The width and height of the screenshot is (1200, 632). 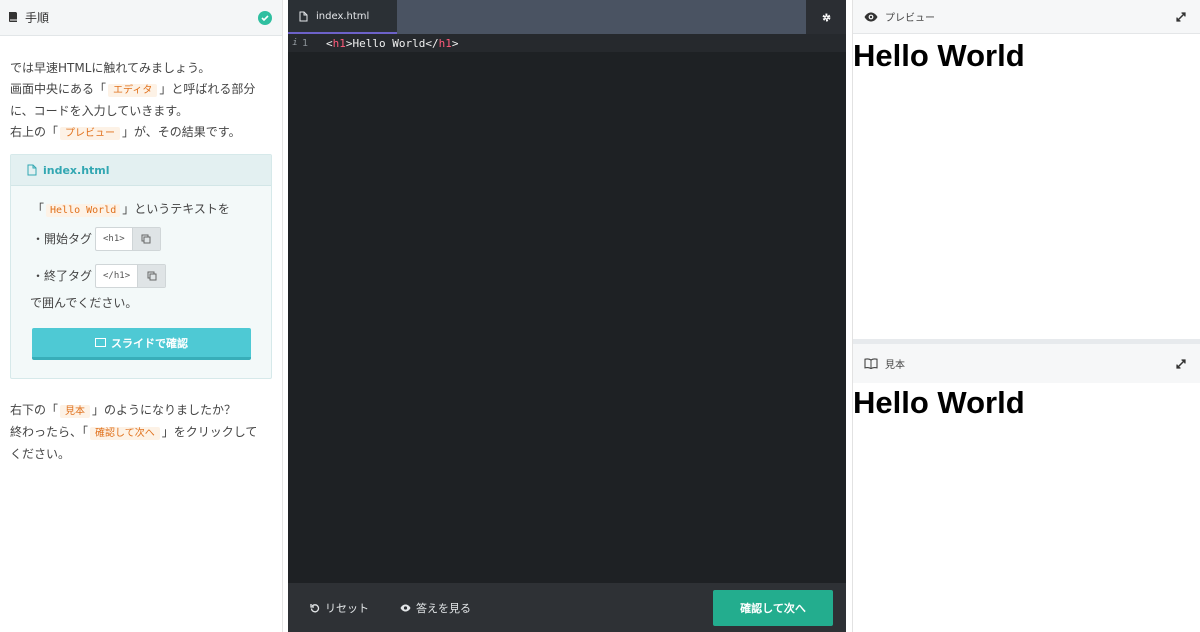 I want to click on task-text-part: 「, so click(x=38, y=209).